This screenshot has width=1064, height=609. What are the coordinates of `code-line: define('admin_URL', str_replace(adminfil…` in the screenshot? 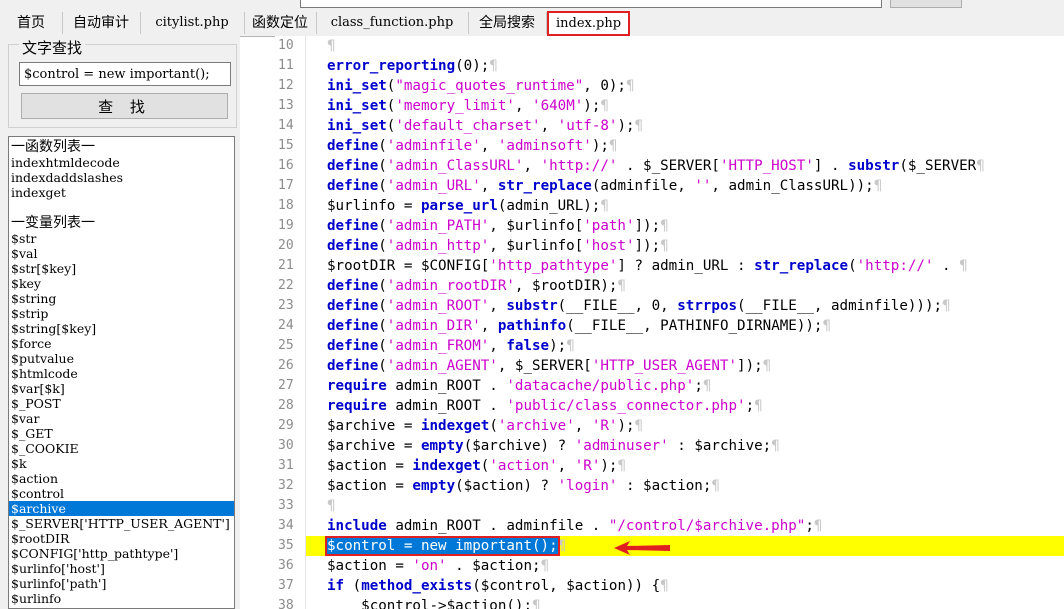 It's located at (685, 186).